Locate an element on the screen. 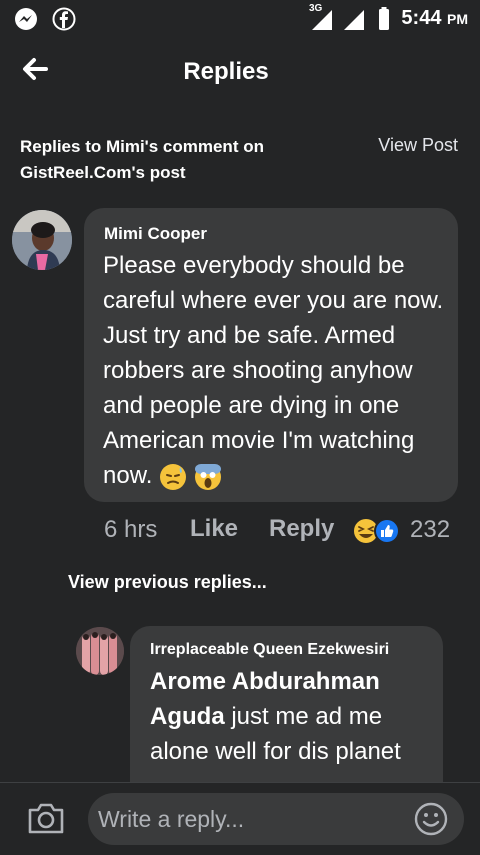 This screenshot has width=480, height=855. battery-icon is located at coordinates (384, 18).